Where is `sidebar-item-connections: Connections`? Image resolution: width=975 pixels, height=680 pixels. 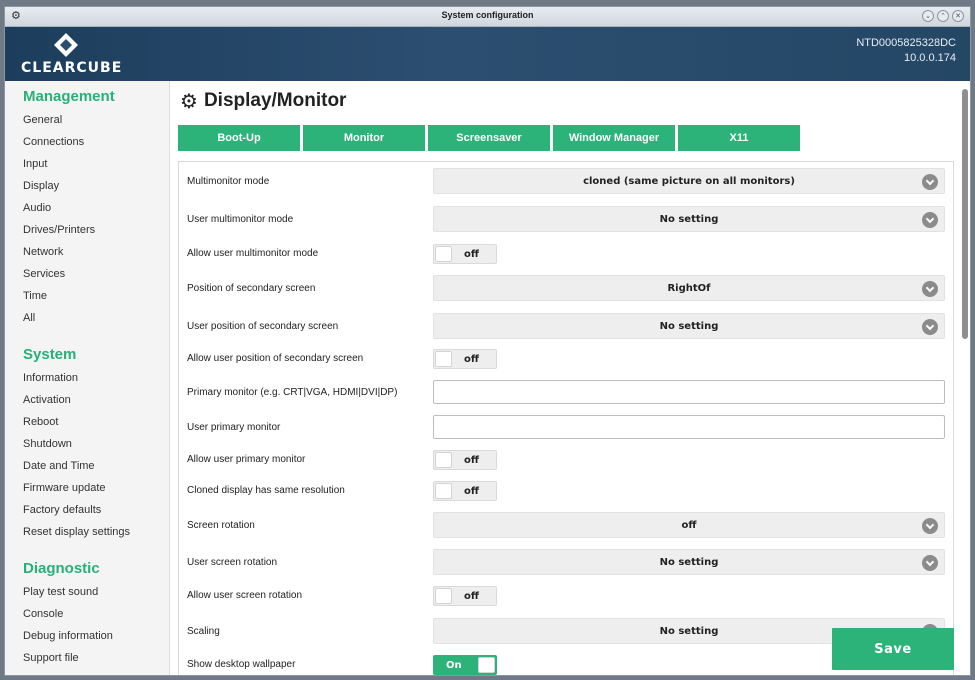
sidebar-item-connections: Connections is located at coordinates (87, 142).